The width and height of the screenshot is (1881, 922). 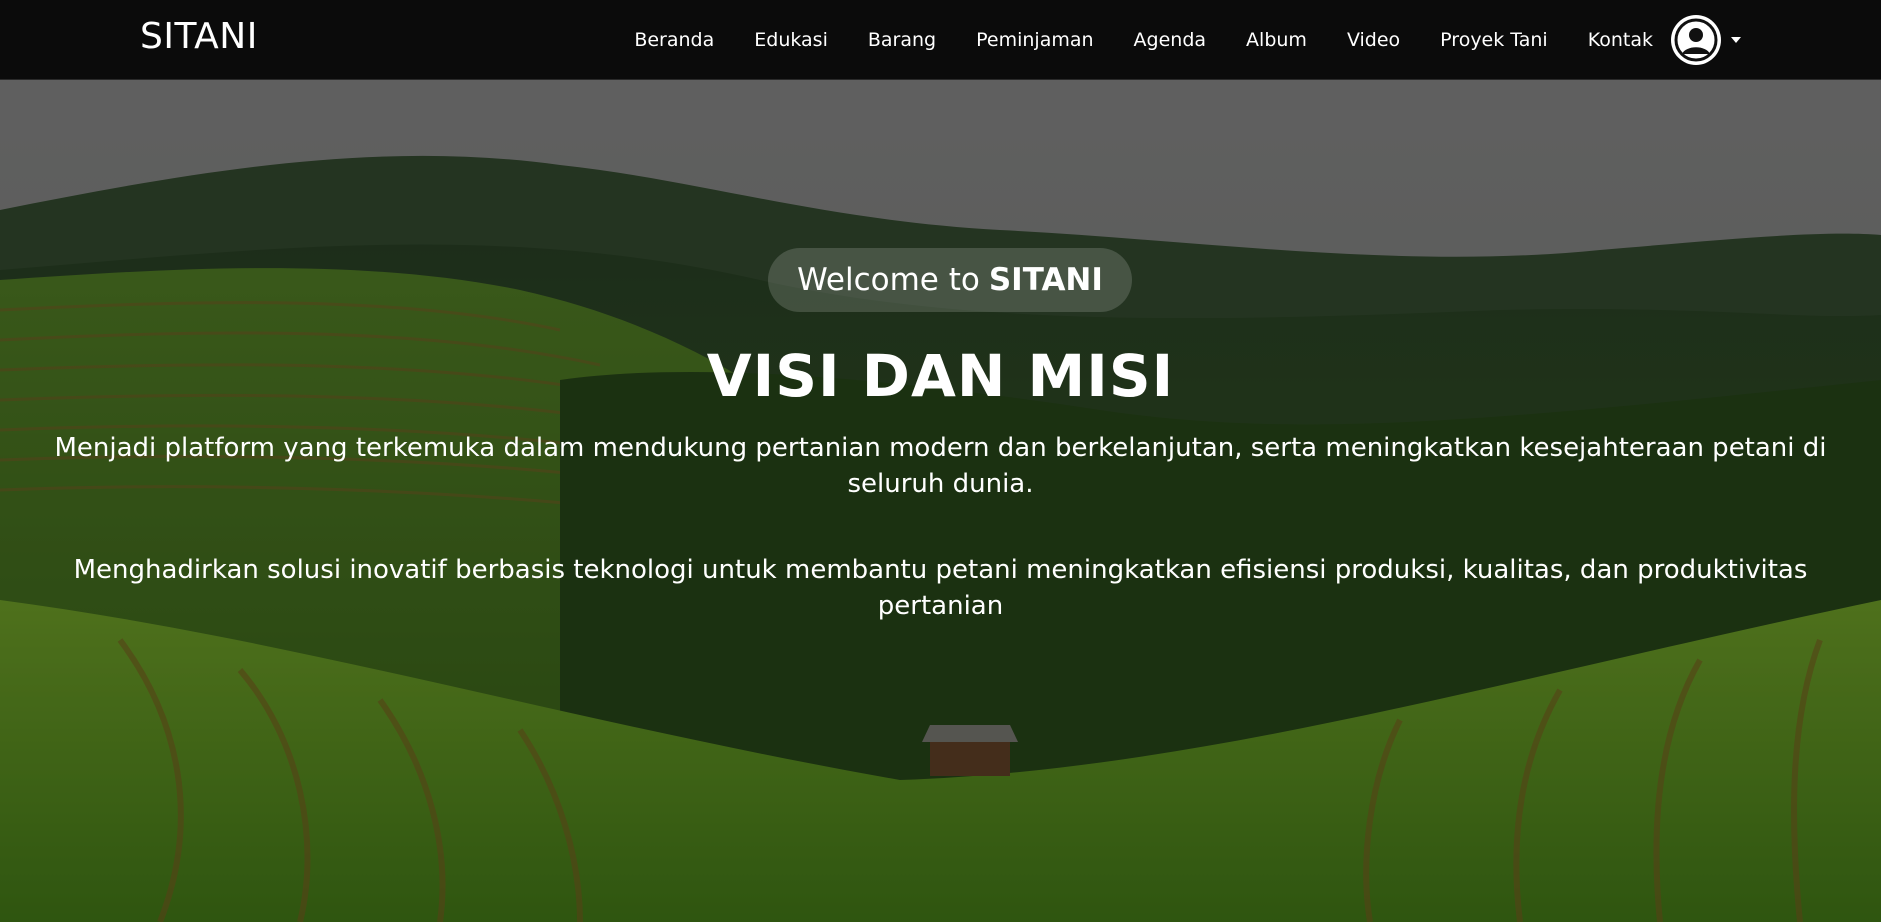 I want to click on nav-item-edukasi: Edukasi, so click(x=791, y=40).